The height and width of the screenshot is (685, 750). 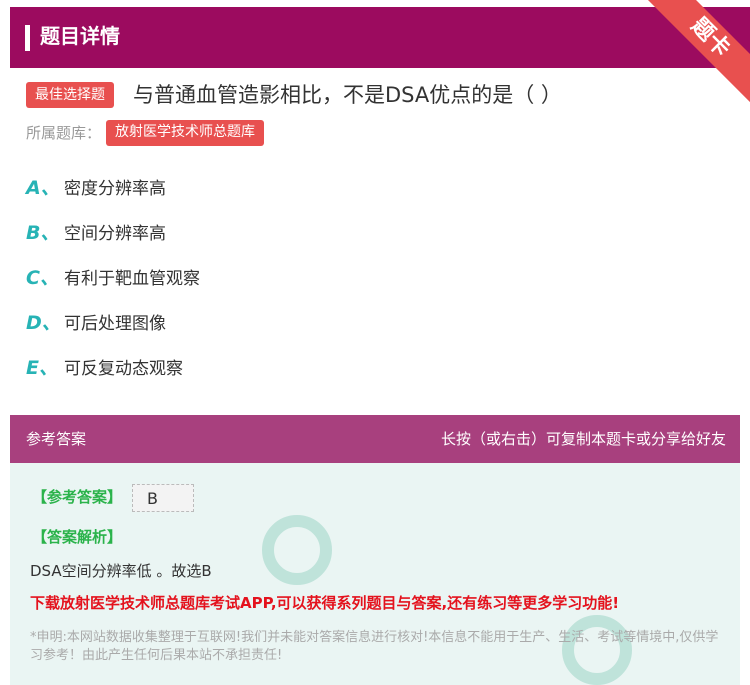 I want to click on option-e: E、 可反复动态观察, so click(x=104, y=368).